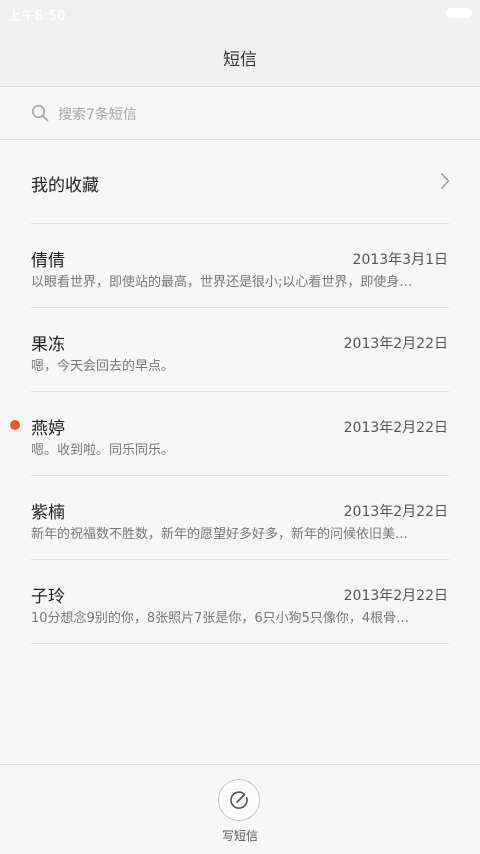 The image size is (480, 854). Describe the element at coordinates (15, 425) in the screenshot. I see `unread-dot-icon` at that location.